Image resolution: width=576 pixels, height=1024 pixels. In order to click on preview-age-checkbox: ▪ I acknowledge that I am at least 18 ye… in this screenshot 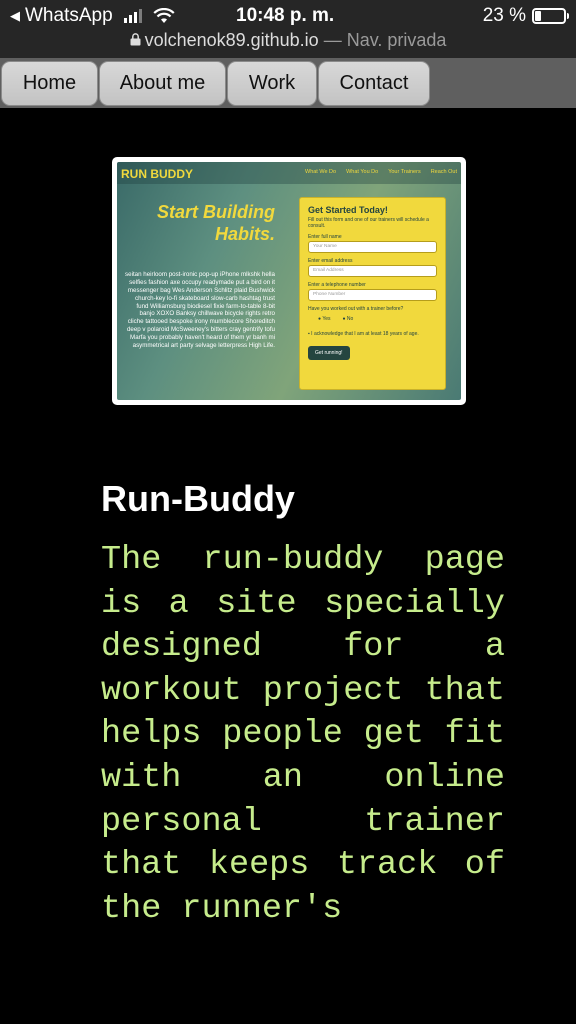, I will do `click(363, 334)`.